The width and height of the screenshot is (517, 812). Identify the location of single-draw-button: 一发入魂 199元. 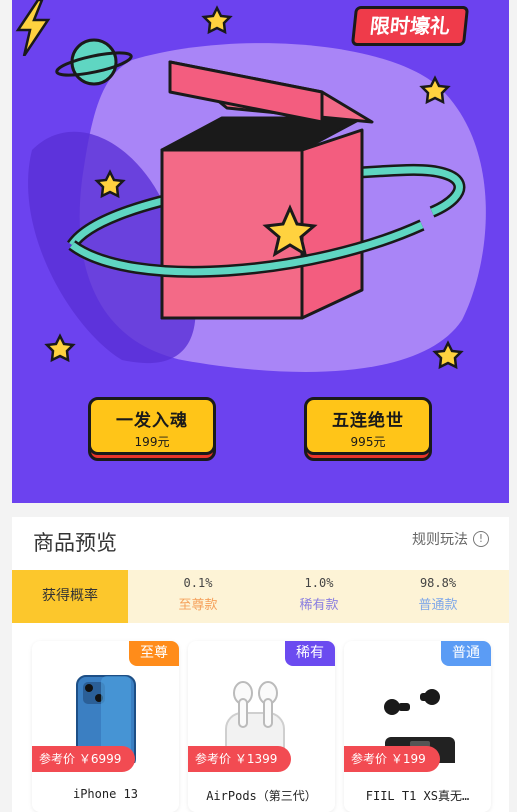
(152, 429).